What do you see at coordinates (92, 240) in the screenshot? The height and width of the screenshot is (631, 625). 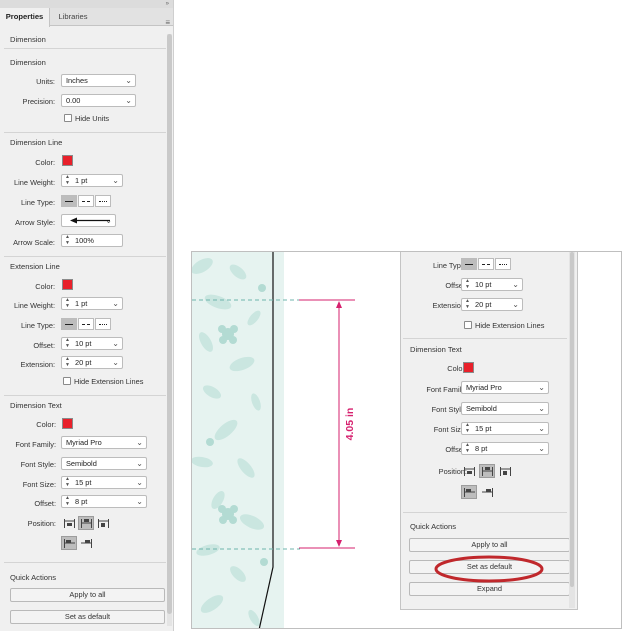 I see `arrow-scale-stepper: ▲ ▼ 100%` at bounding box center [92, 240].